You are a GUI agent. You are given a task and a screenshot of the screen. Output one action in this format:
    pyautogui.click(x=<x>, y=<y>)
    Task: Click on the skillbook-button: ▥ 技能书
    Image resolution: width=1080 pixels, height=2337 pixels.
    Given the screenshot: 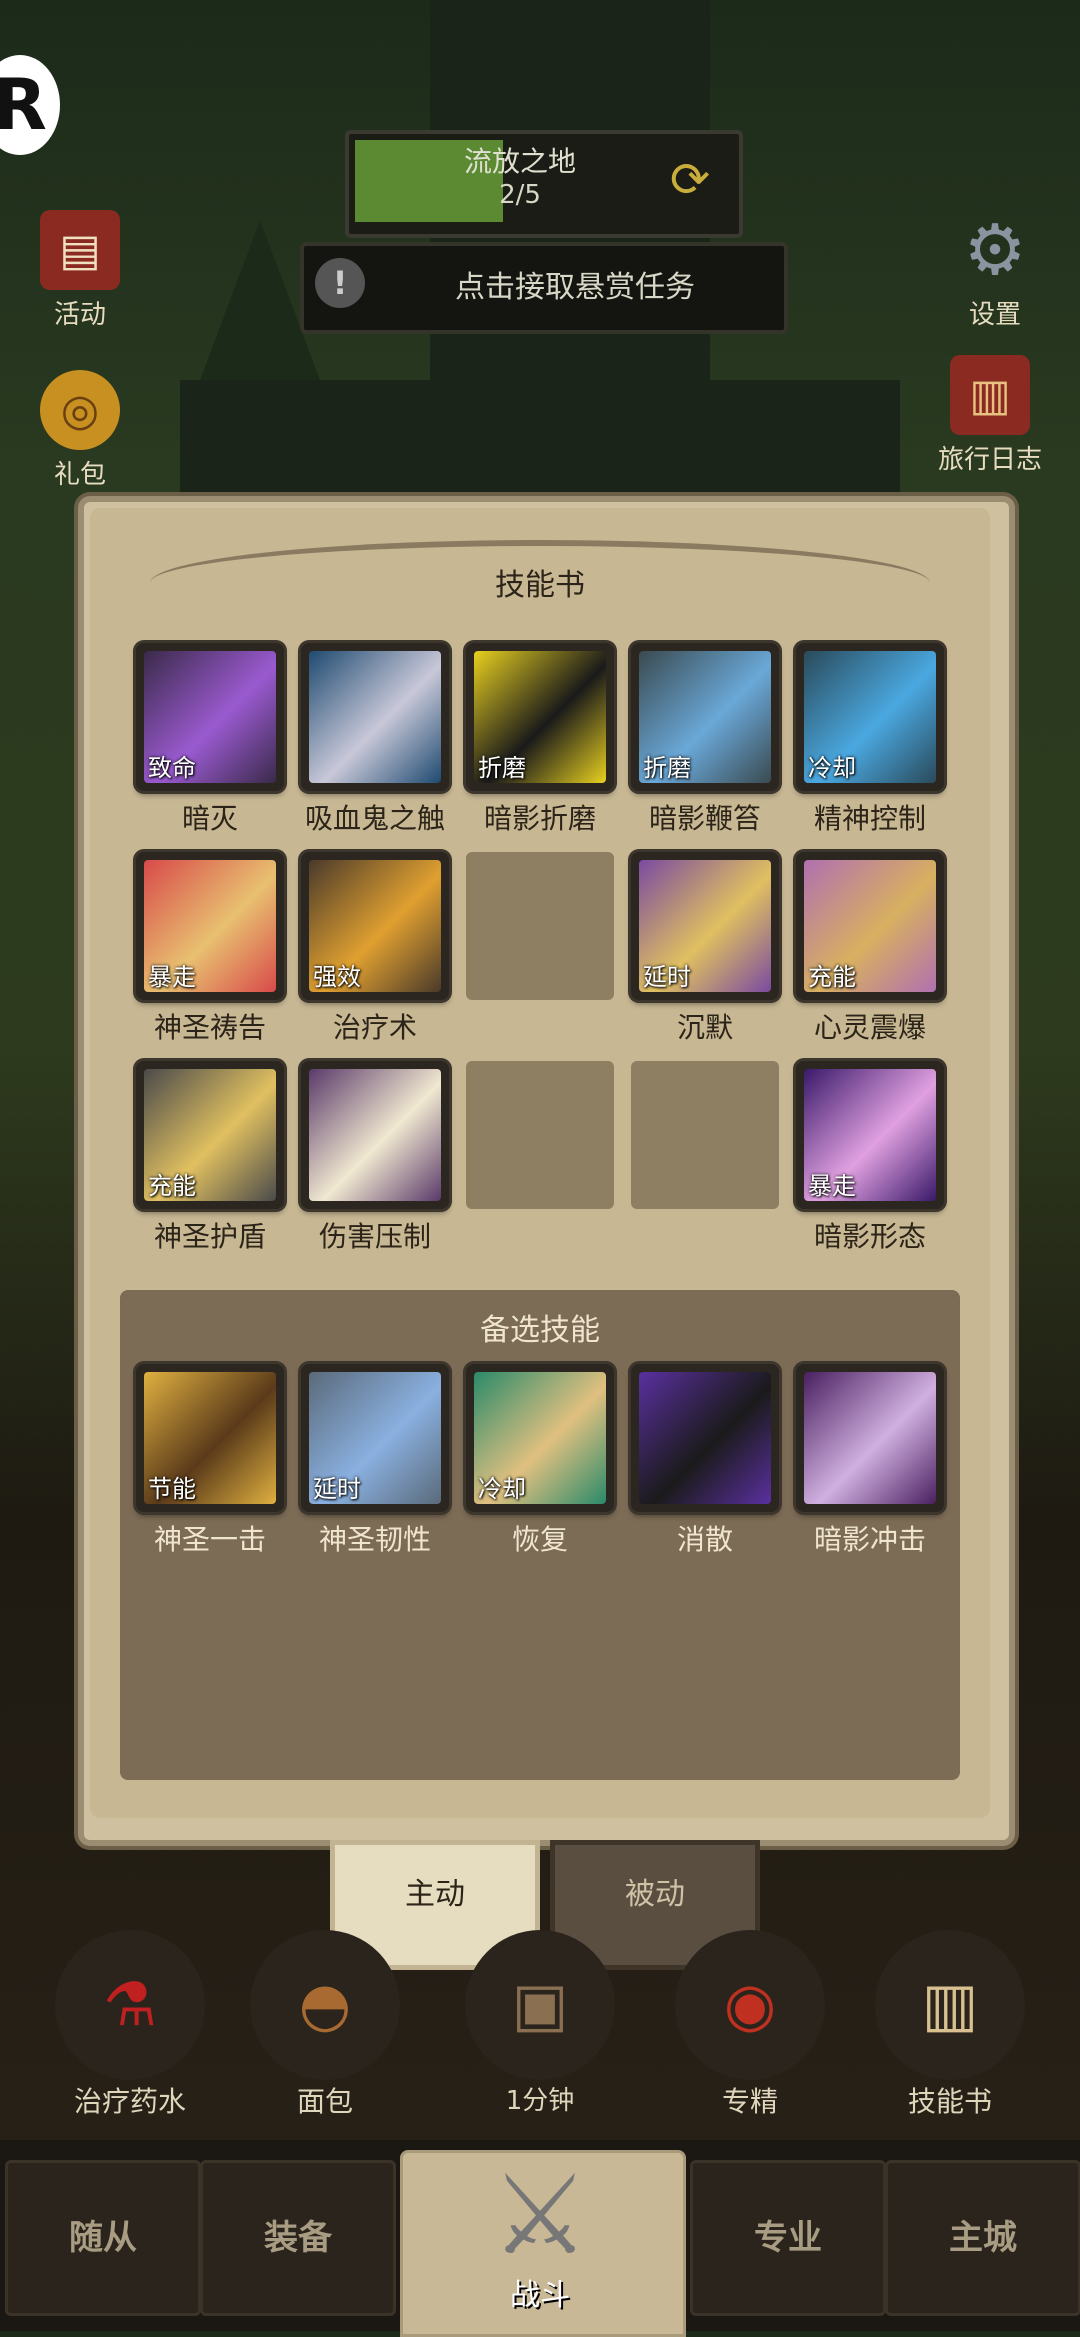 What is the action you would take?
    pyautogui.click(x=950, y=2025)
    